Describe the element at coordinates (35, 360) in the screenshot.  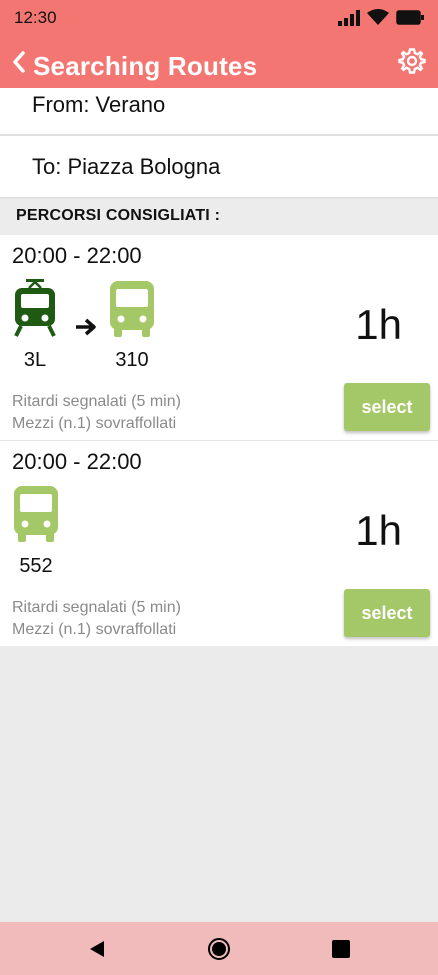
I see `route-line-number: 3L` at that location.